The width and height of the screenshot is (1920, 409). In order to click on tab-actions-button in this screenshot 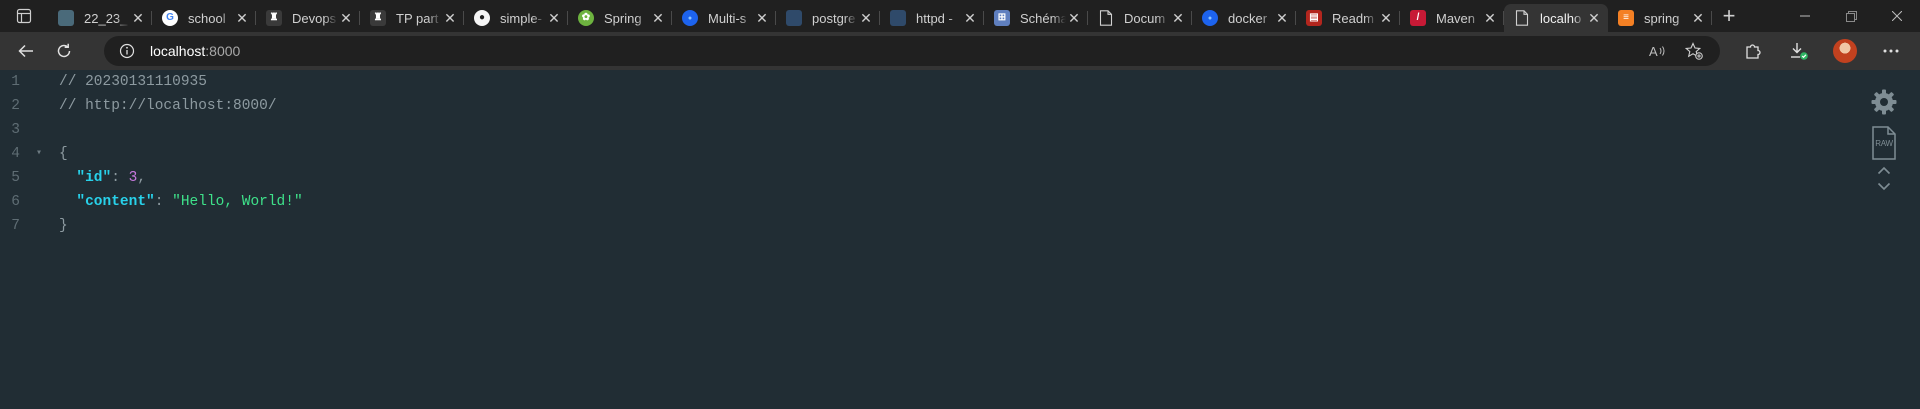, I will do `click(24, 16)`.